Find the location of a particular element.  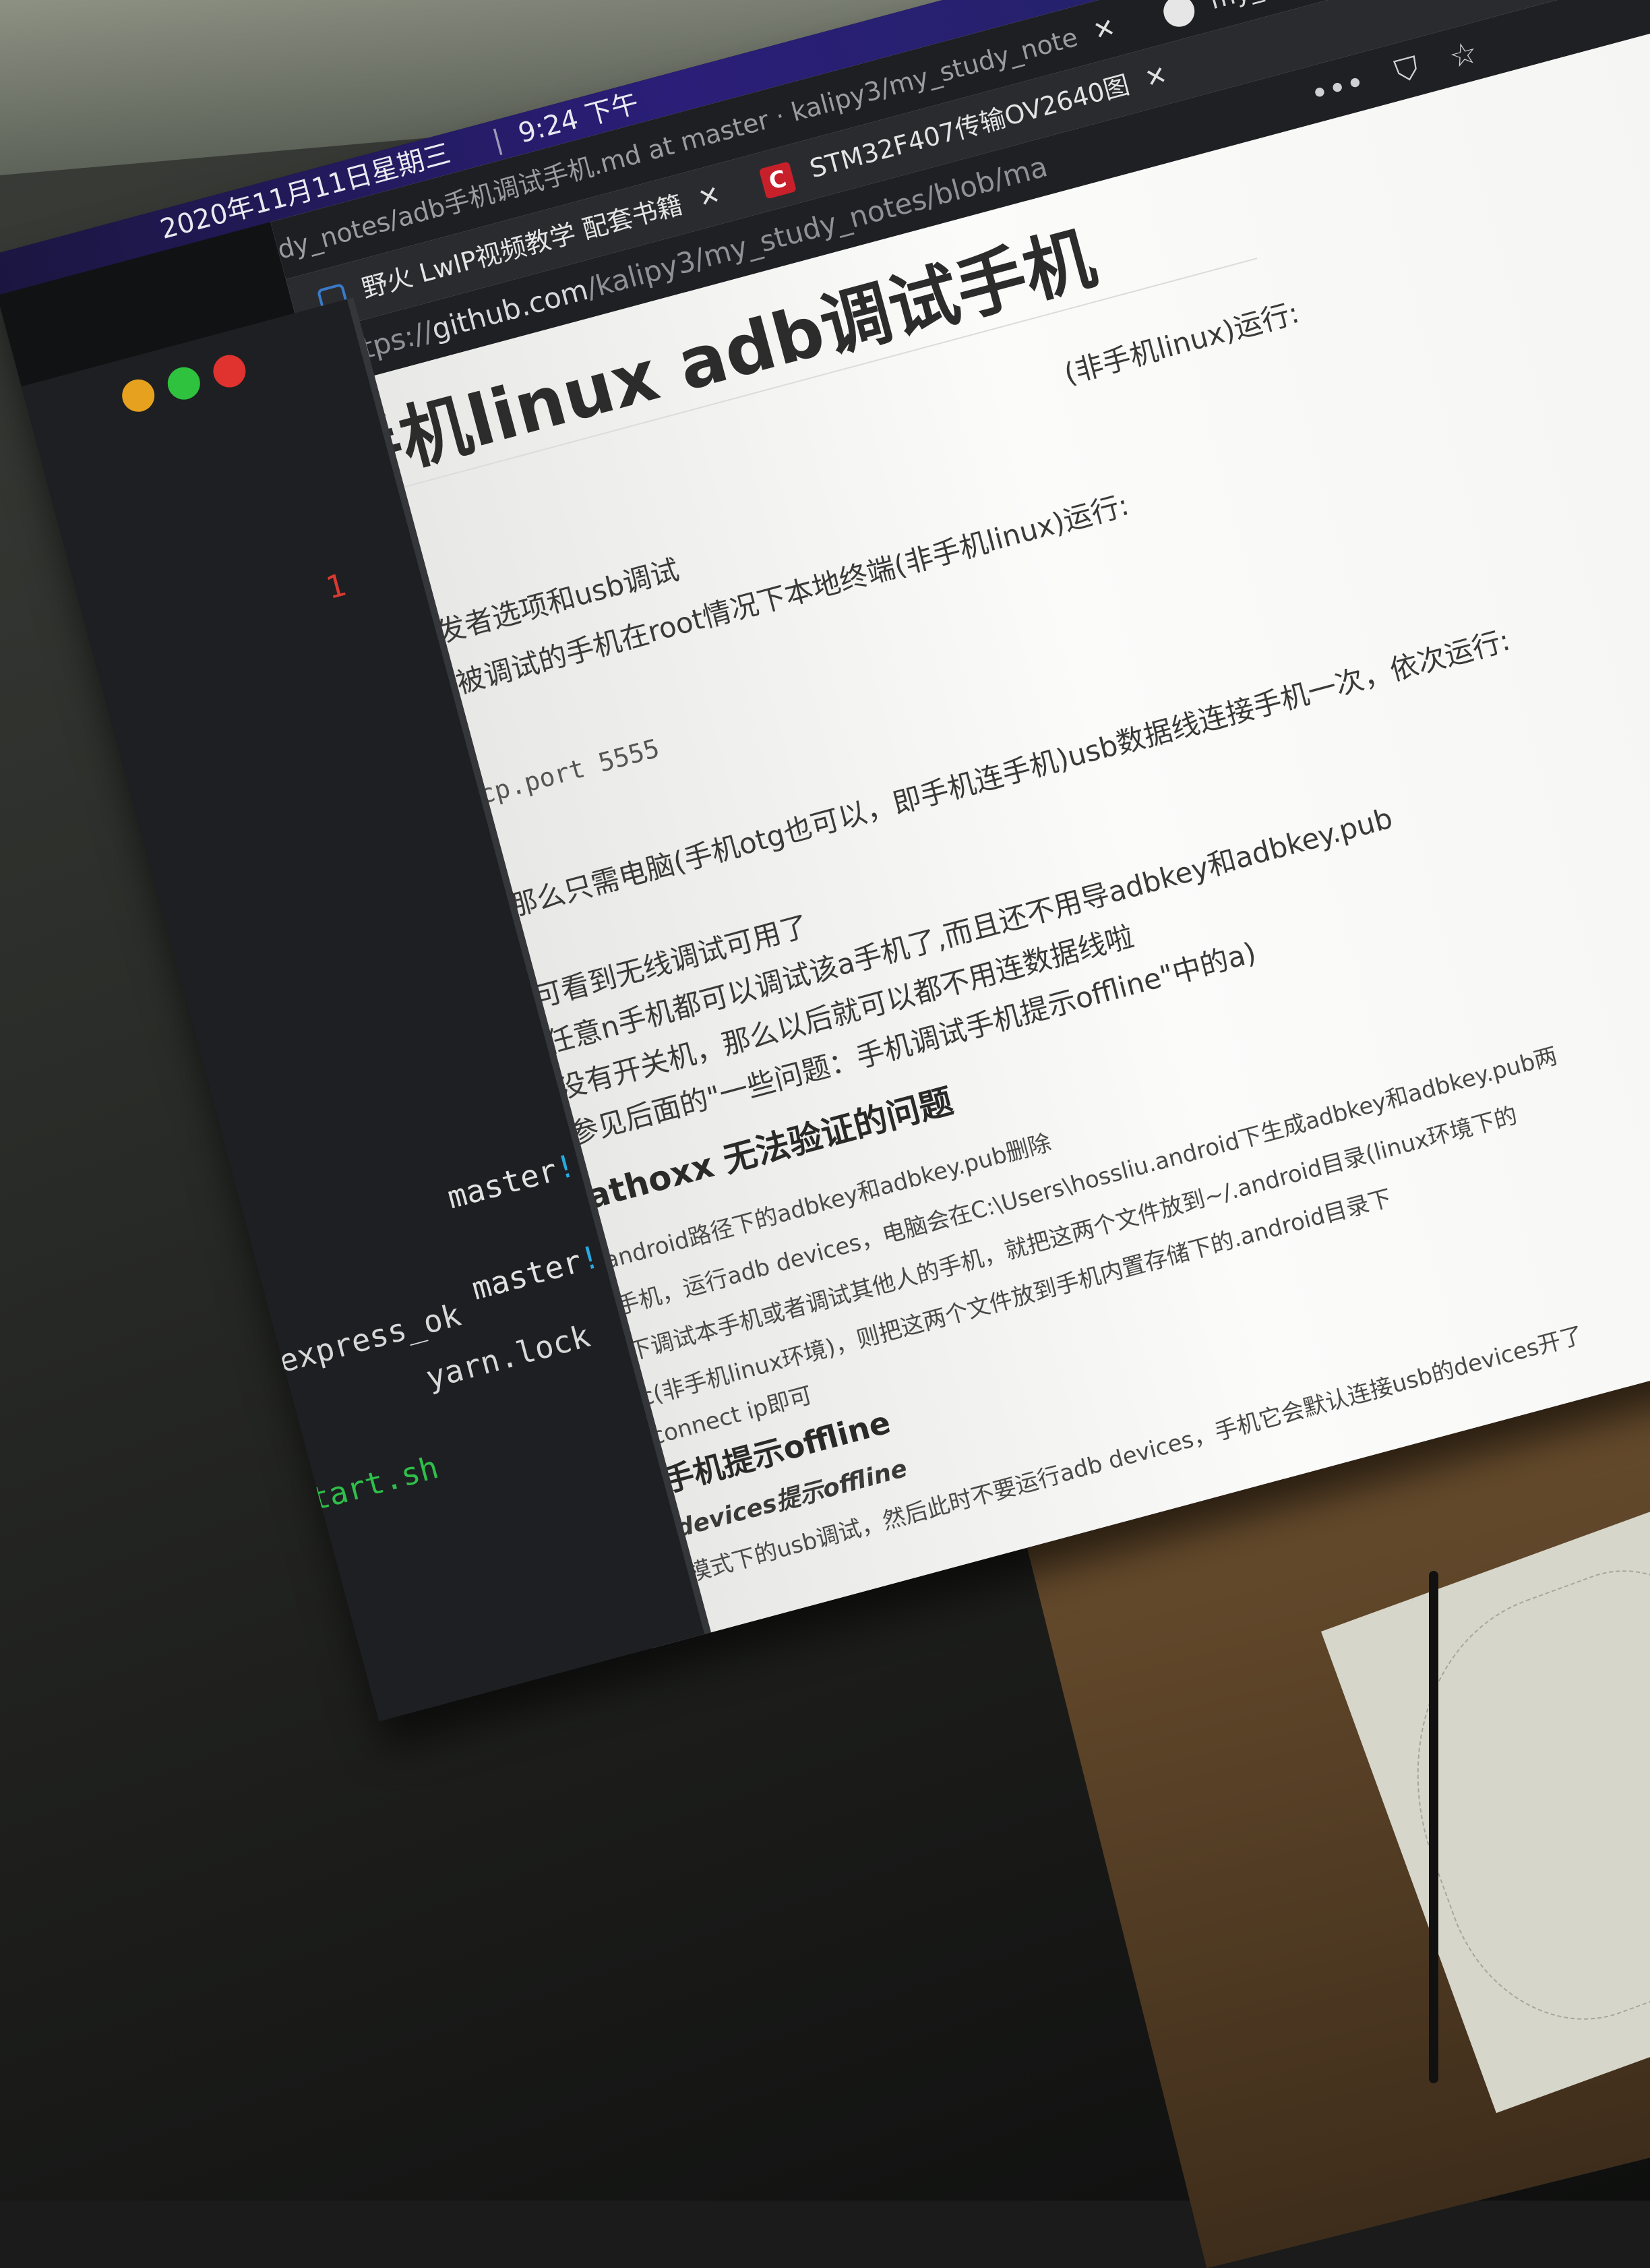

pocket-icon: ⛉ is located at coordinates (1407, 69).